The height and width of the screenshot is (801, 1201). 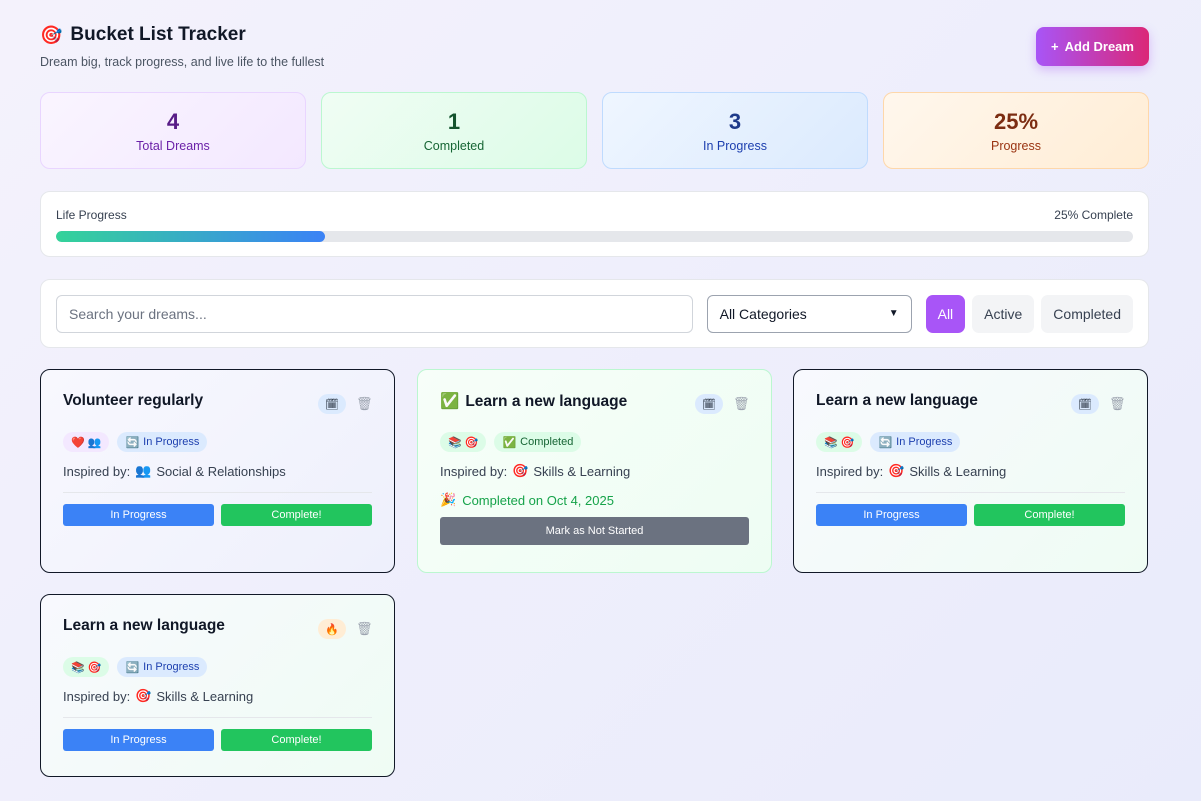 What do you see at coordinates (173, 145) in the screenshot?
I see `stat-label: Total Dreams` at bounding box center [173, 145].